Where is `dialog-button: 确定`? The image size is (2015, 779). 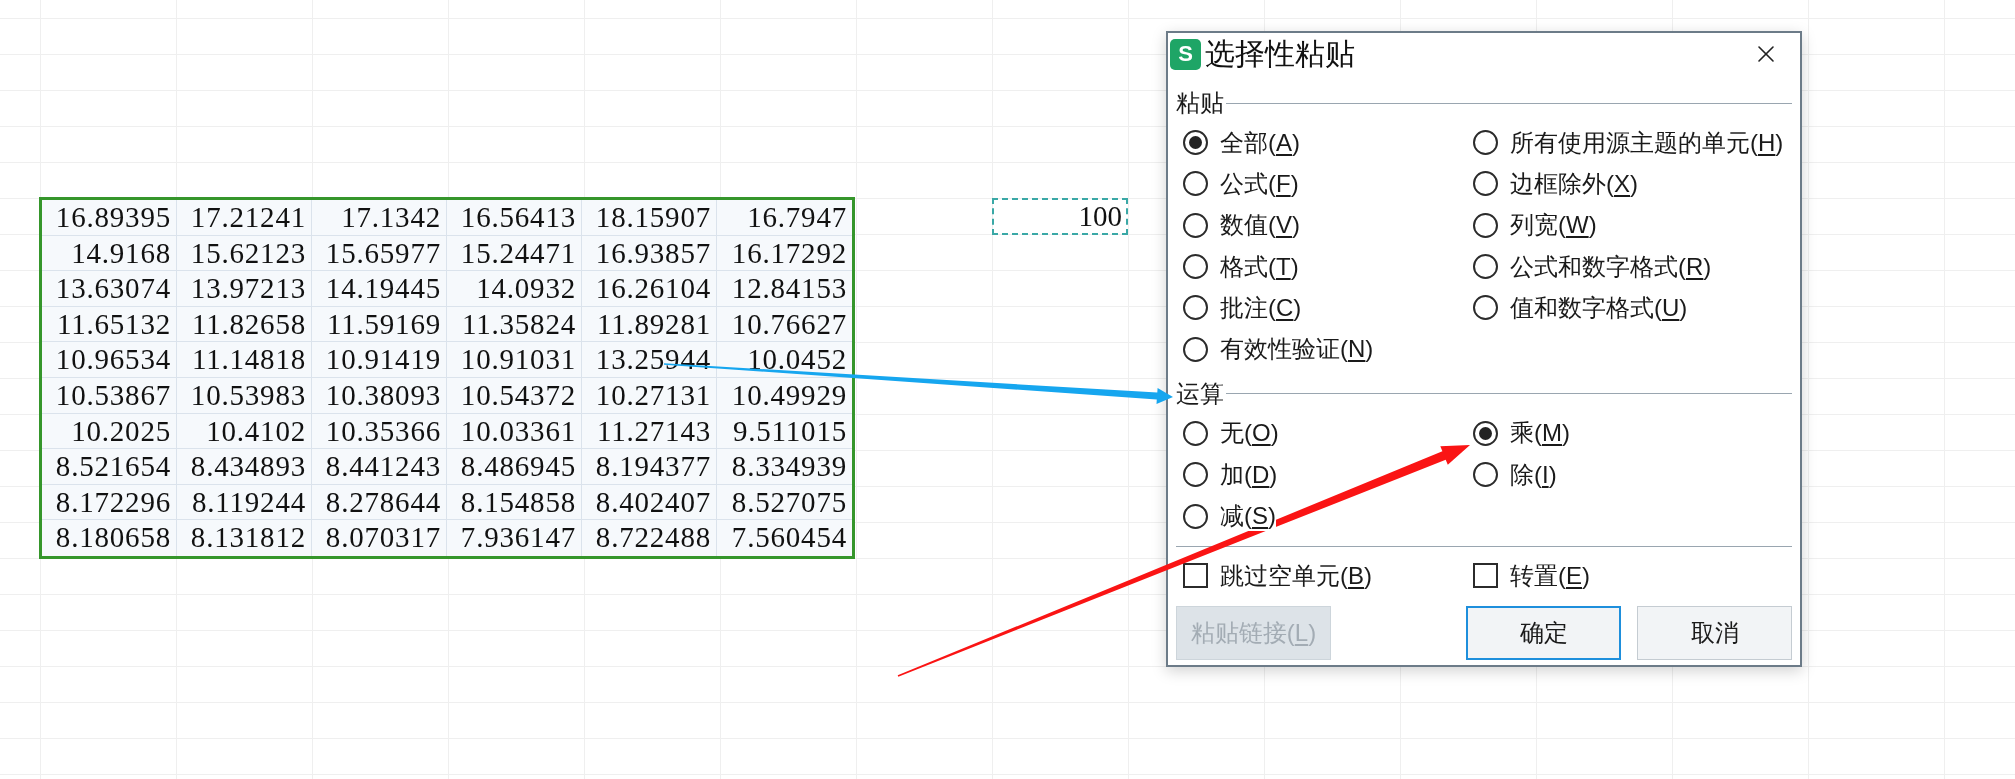 dialog-button: 确定 is located at coordinates (1543, 632).